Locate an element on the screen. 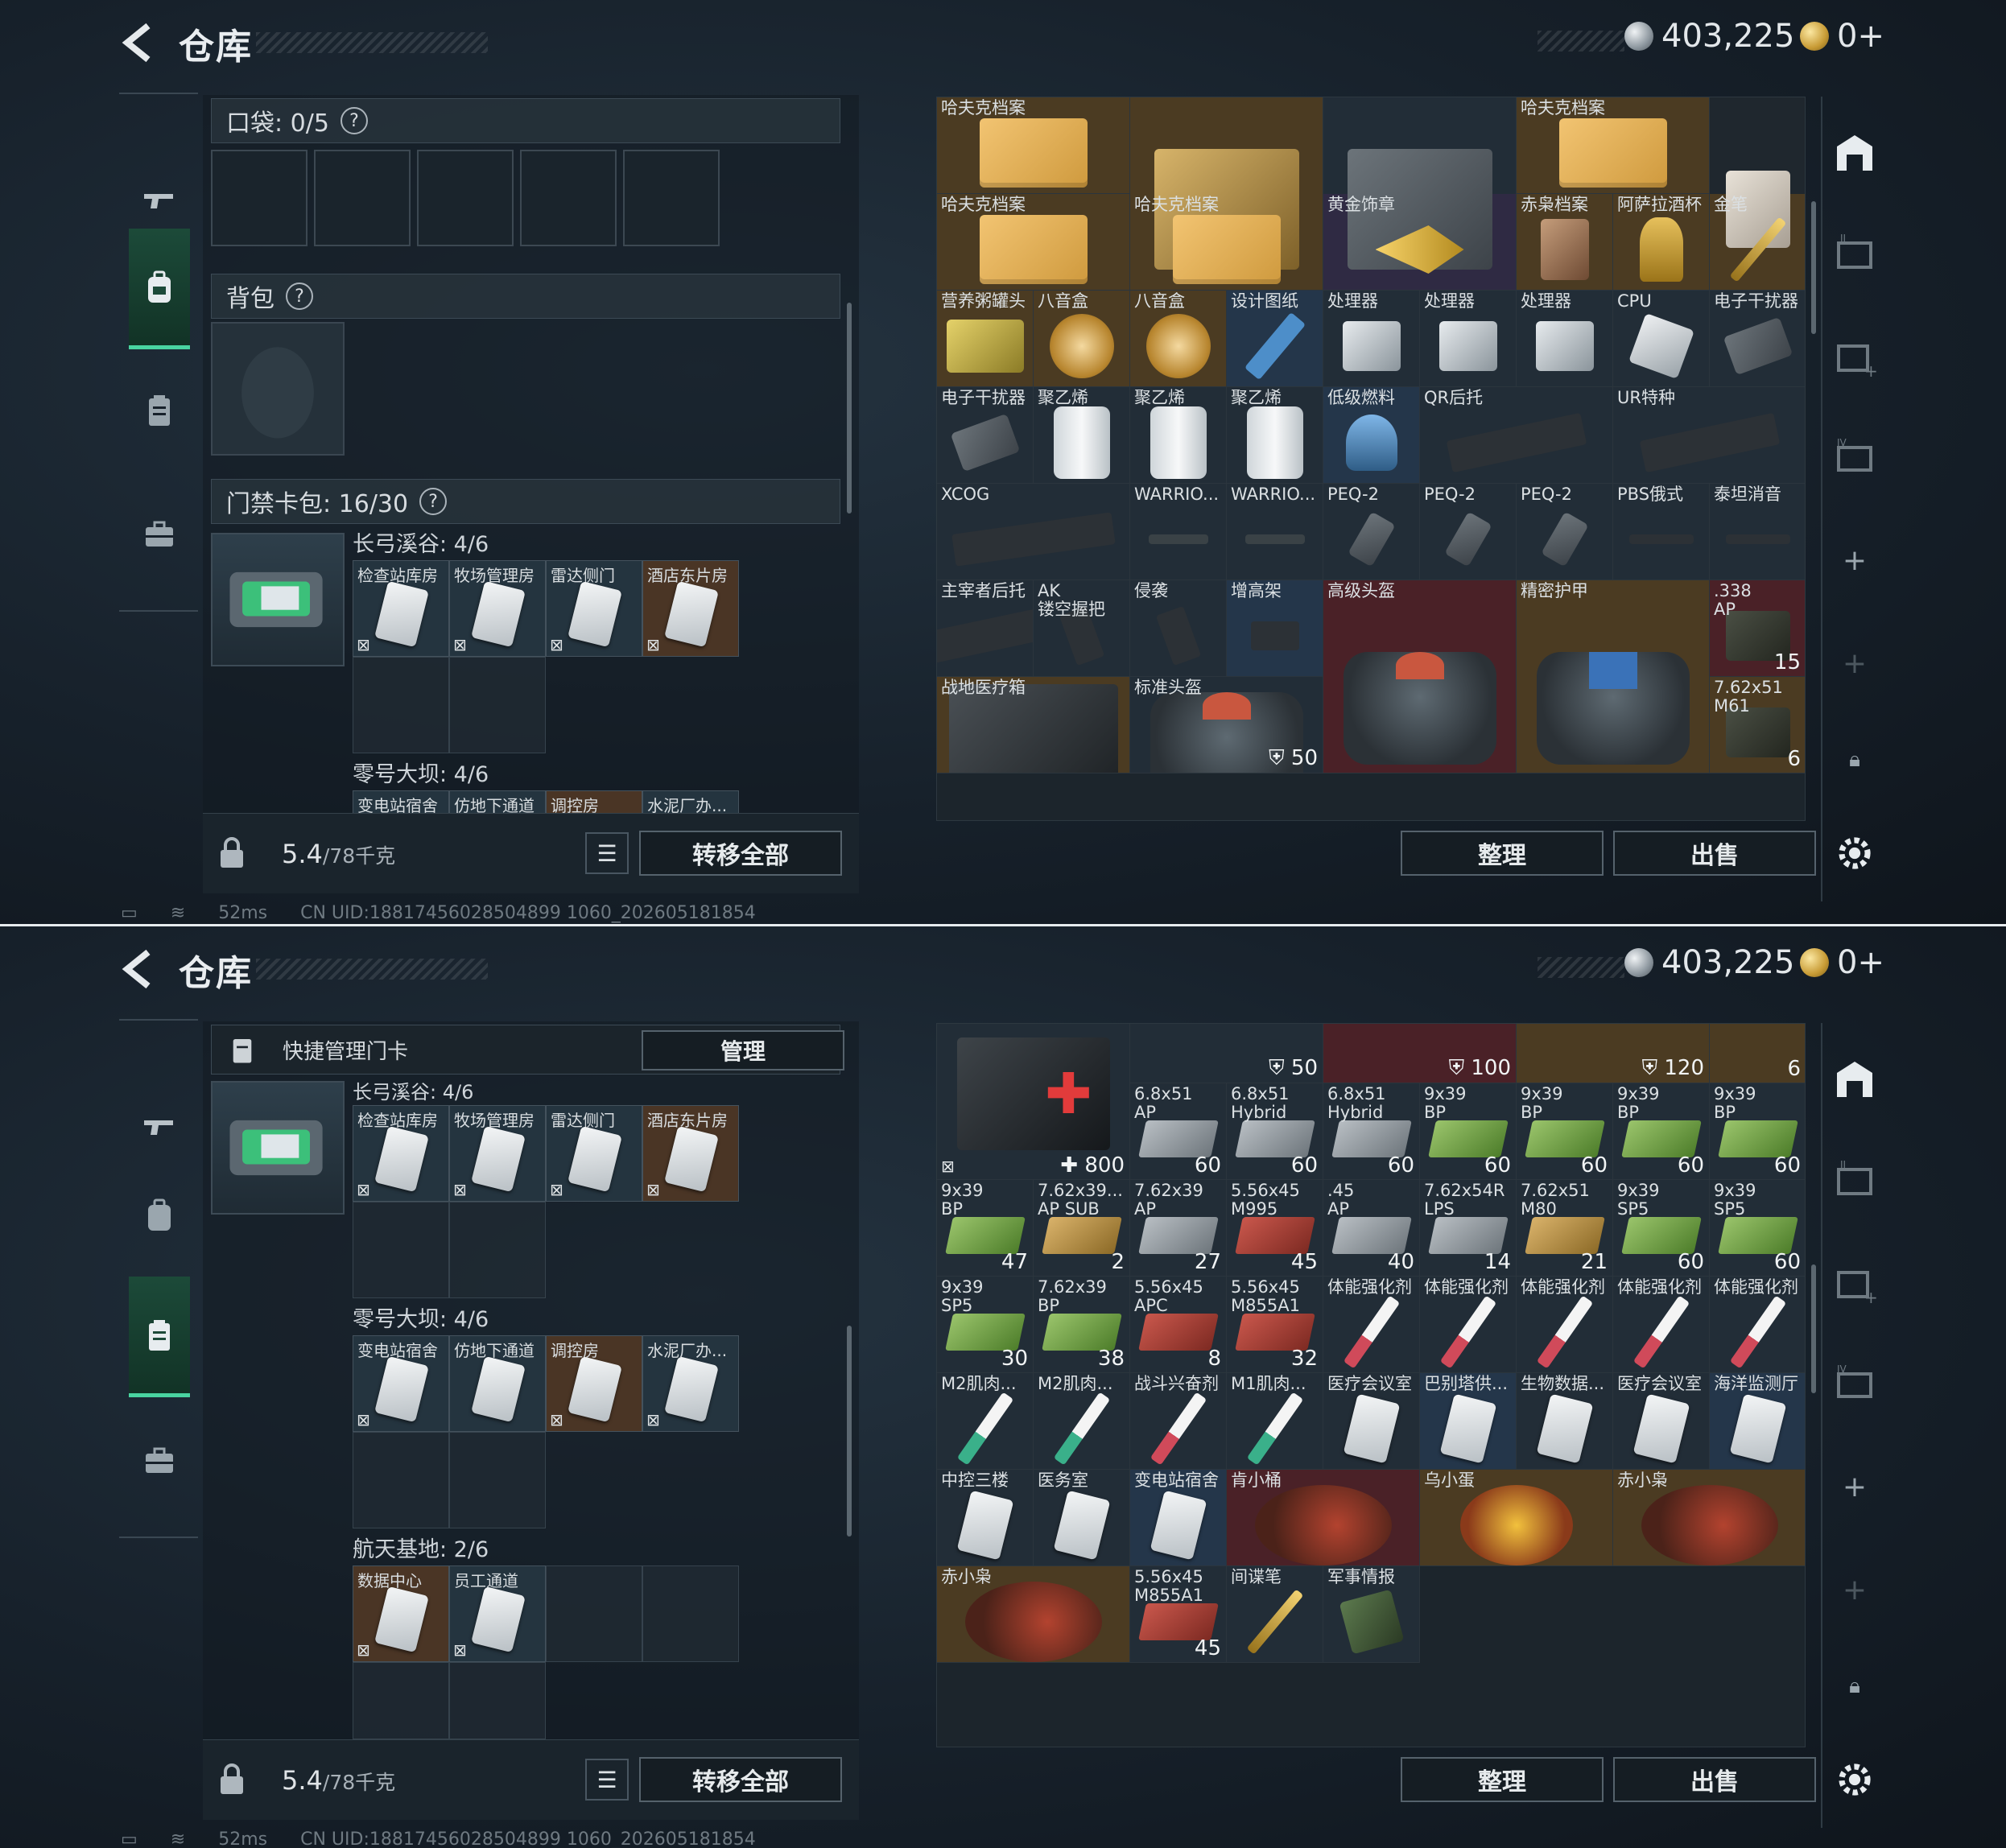 The image size is (2006, 1848). inventory-item: 处理器 is located at coordinates (1468, 339).